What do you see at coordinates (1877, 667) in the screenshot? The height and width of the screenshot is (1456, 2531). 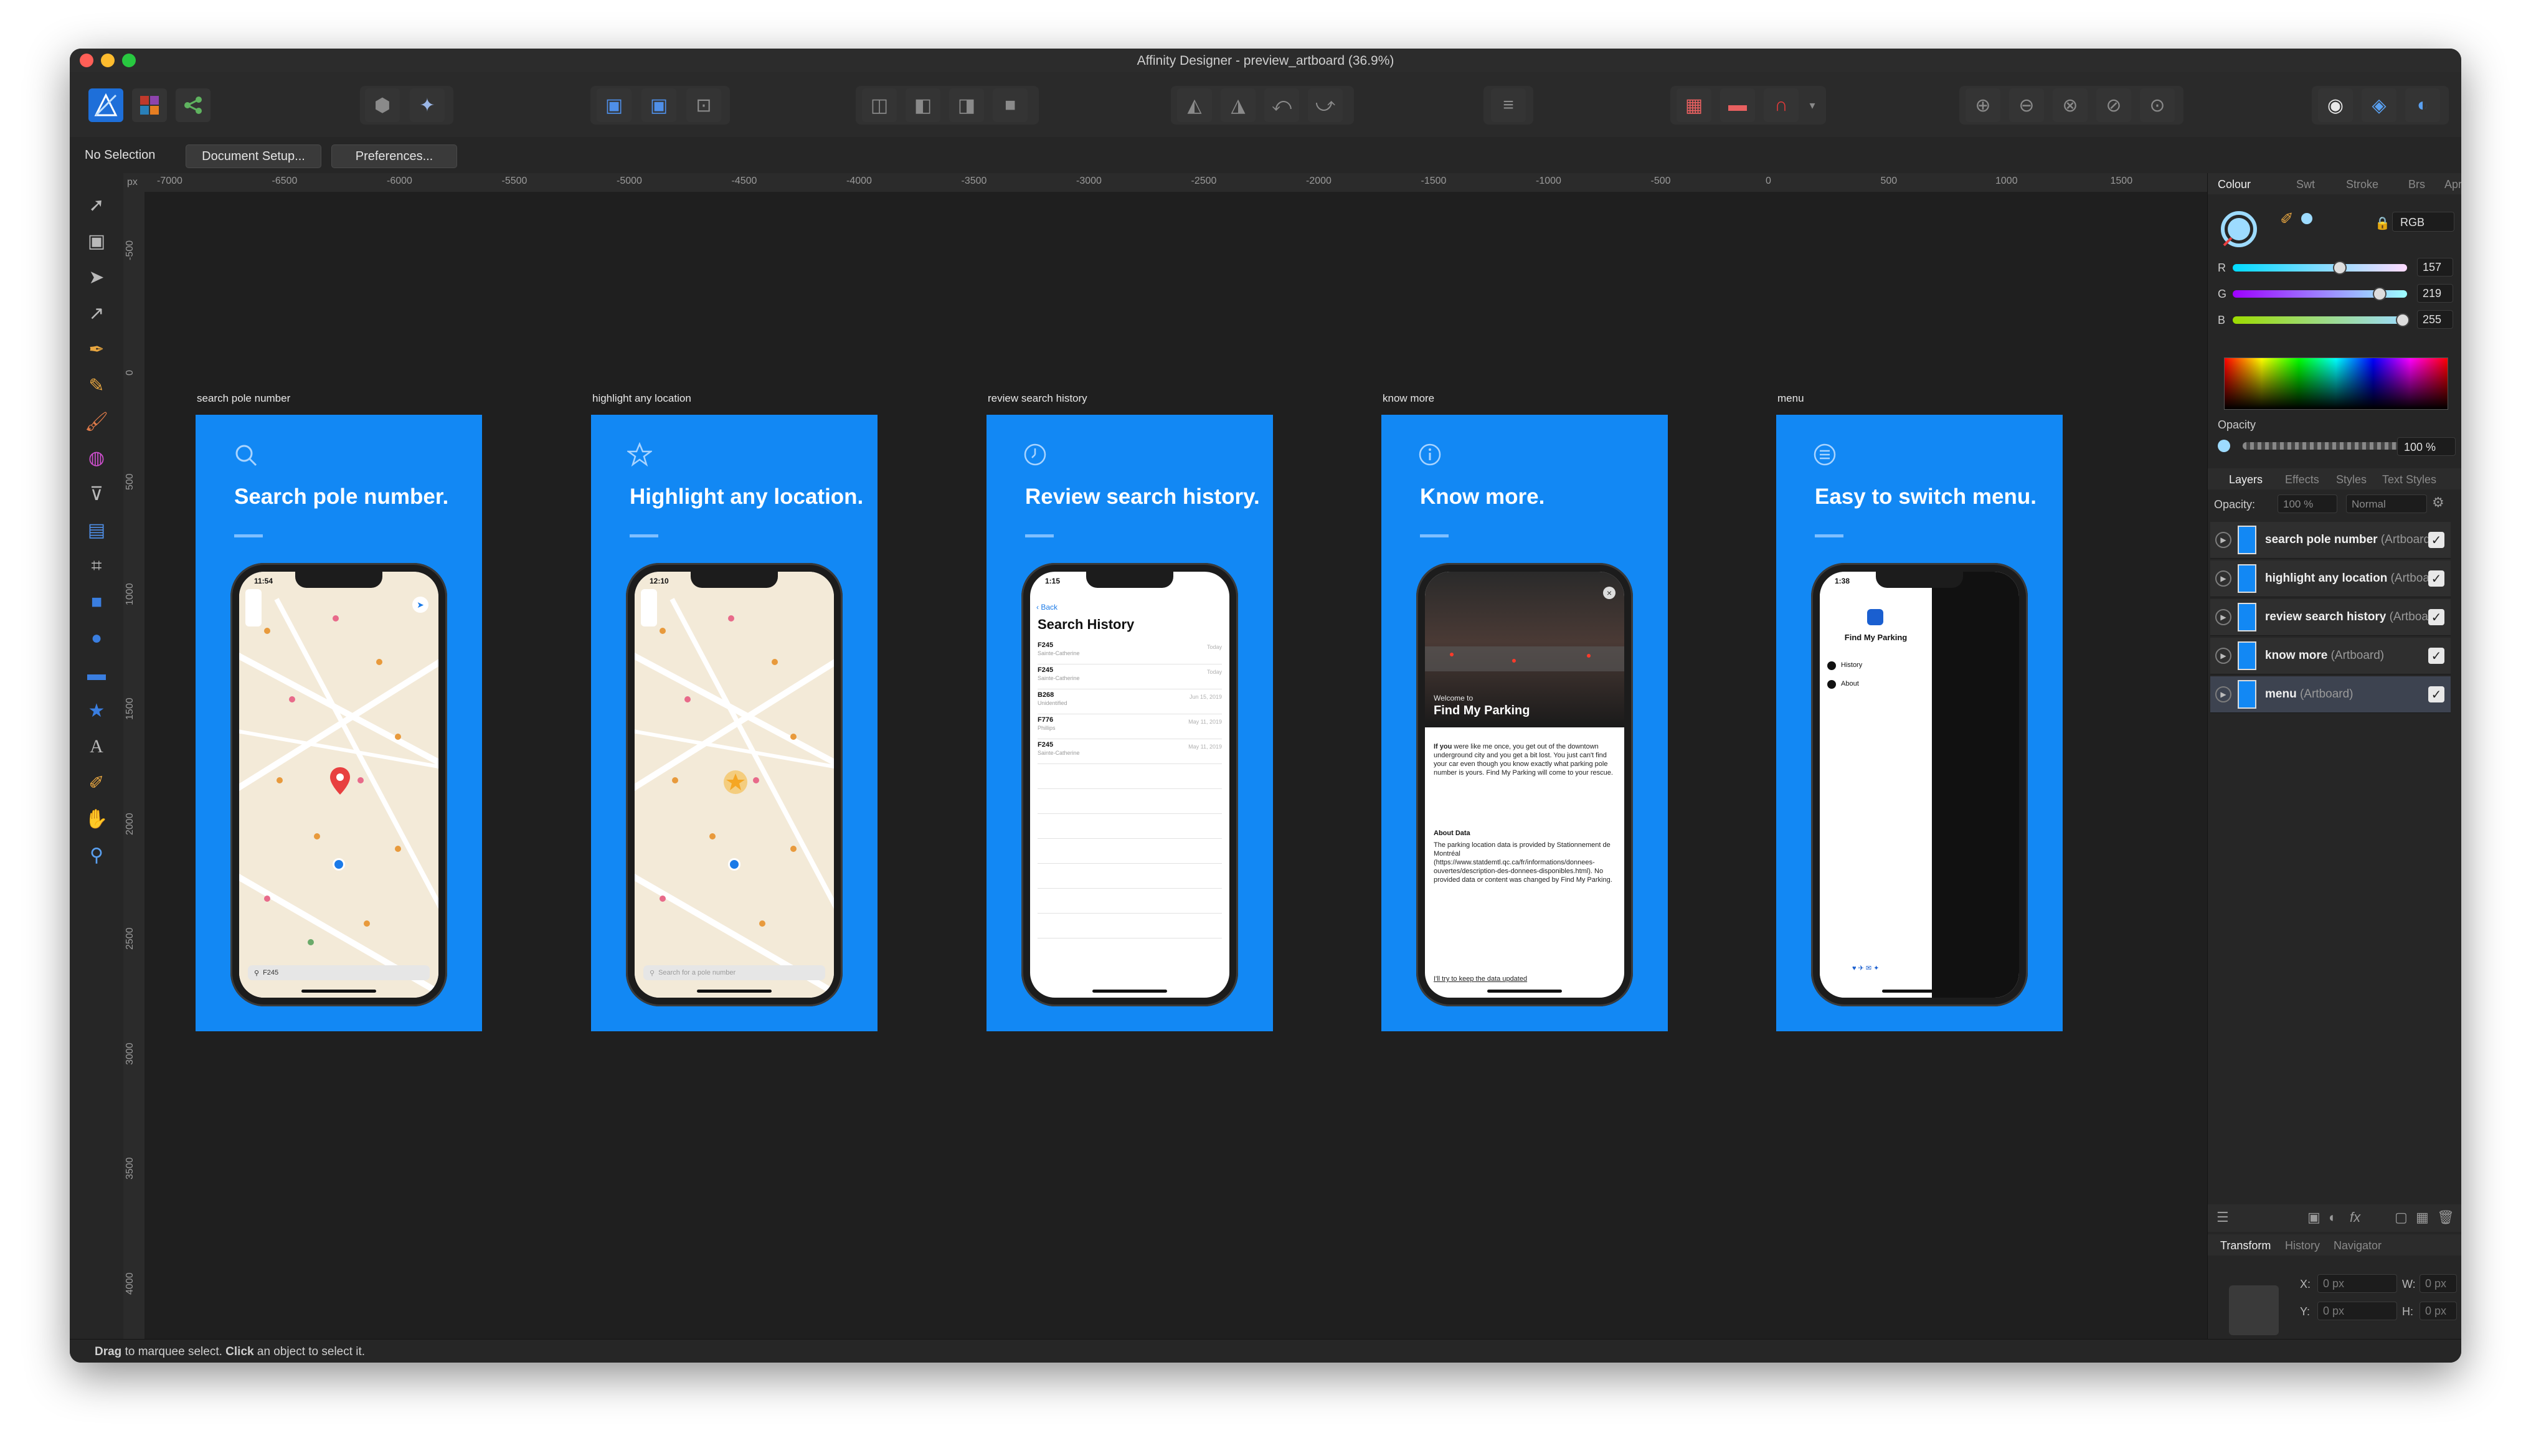 I see `menu-item-history: History` at bounding box center [1877, 667].